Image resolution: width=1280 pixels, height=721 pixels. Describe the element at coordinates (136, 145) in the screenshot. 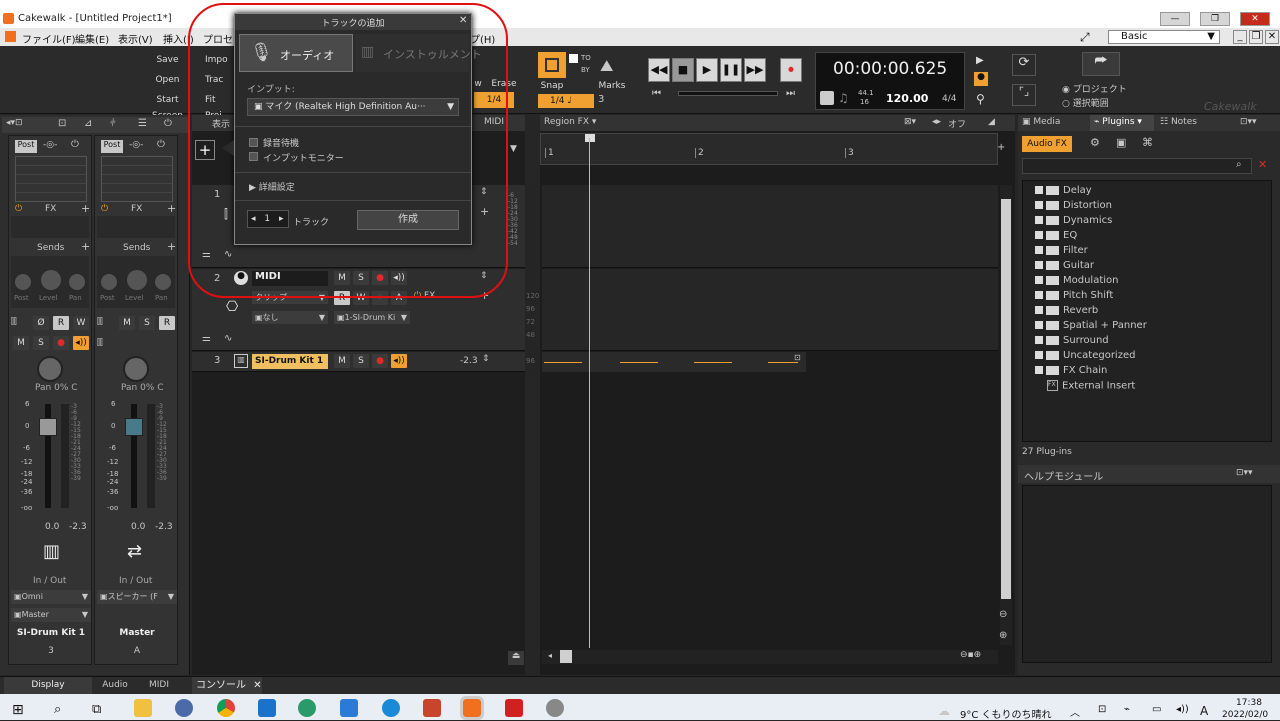

I see `send-knob-icon: -◎-` at that location.